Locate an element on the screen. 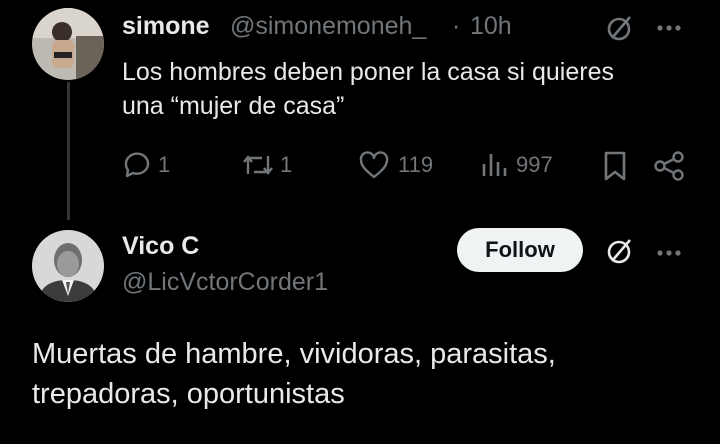 The height and width of the screenshot is (444, 720). share-icon is located at coordinates (669, 168).